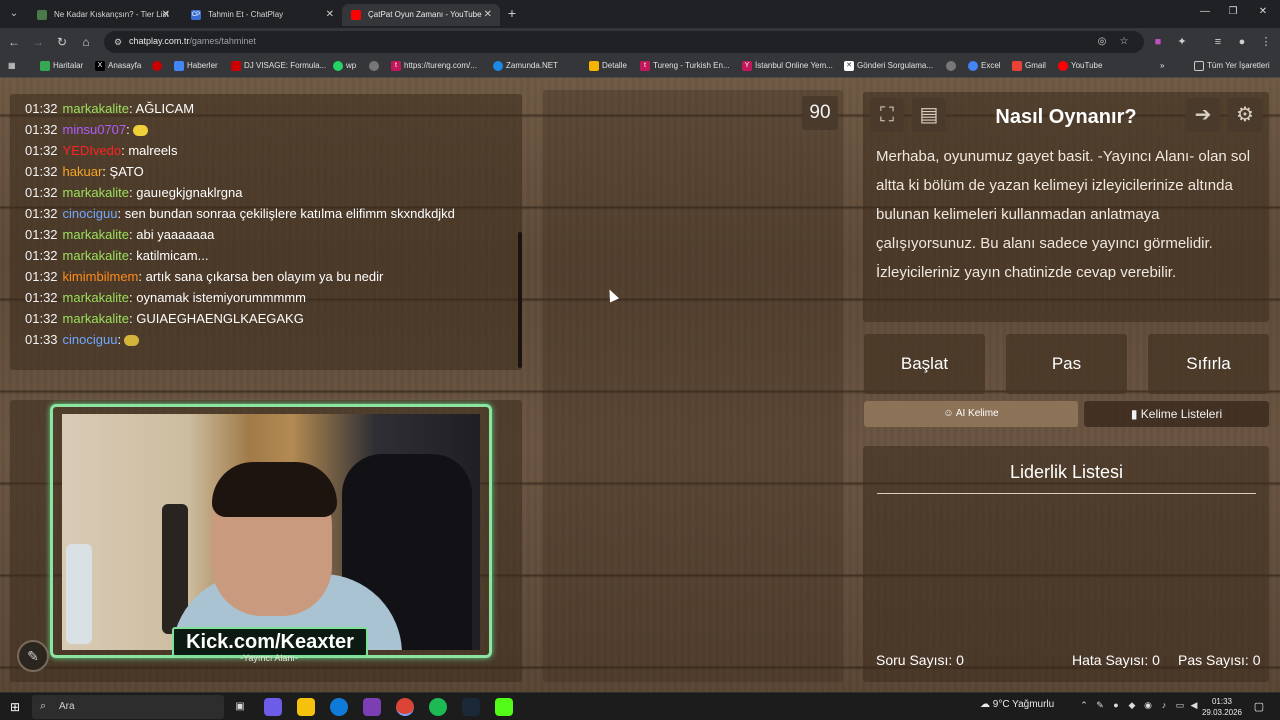 The height and width of the screenshot is (720, 1280). Describe the element at coordinates (1148, 705) in the screenshot. I see `camera-icon: ◉` at that location.